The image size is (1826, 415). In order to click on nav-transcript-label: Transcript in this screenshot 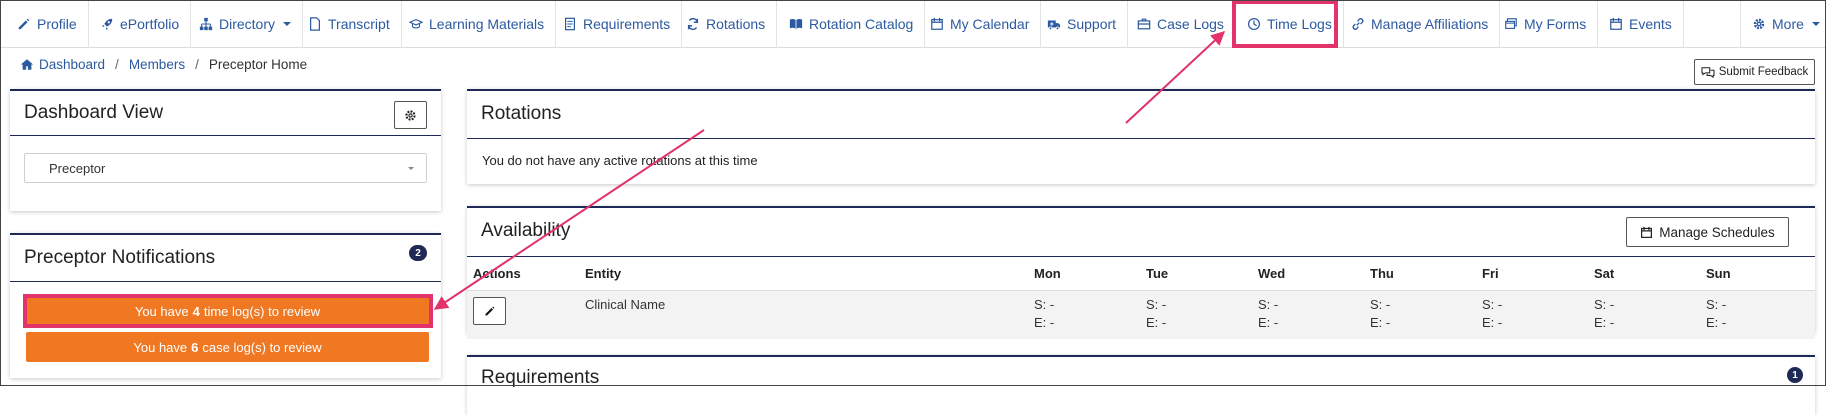, I will do `click(359, 24)`.